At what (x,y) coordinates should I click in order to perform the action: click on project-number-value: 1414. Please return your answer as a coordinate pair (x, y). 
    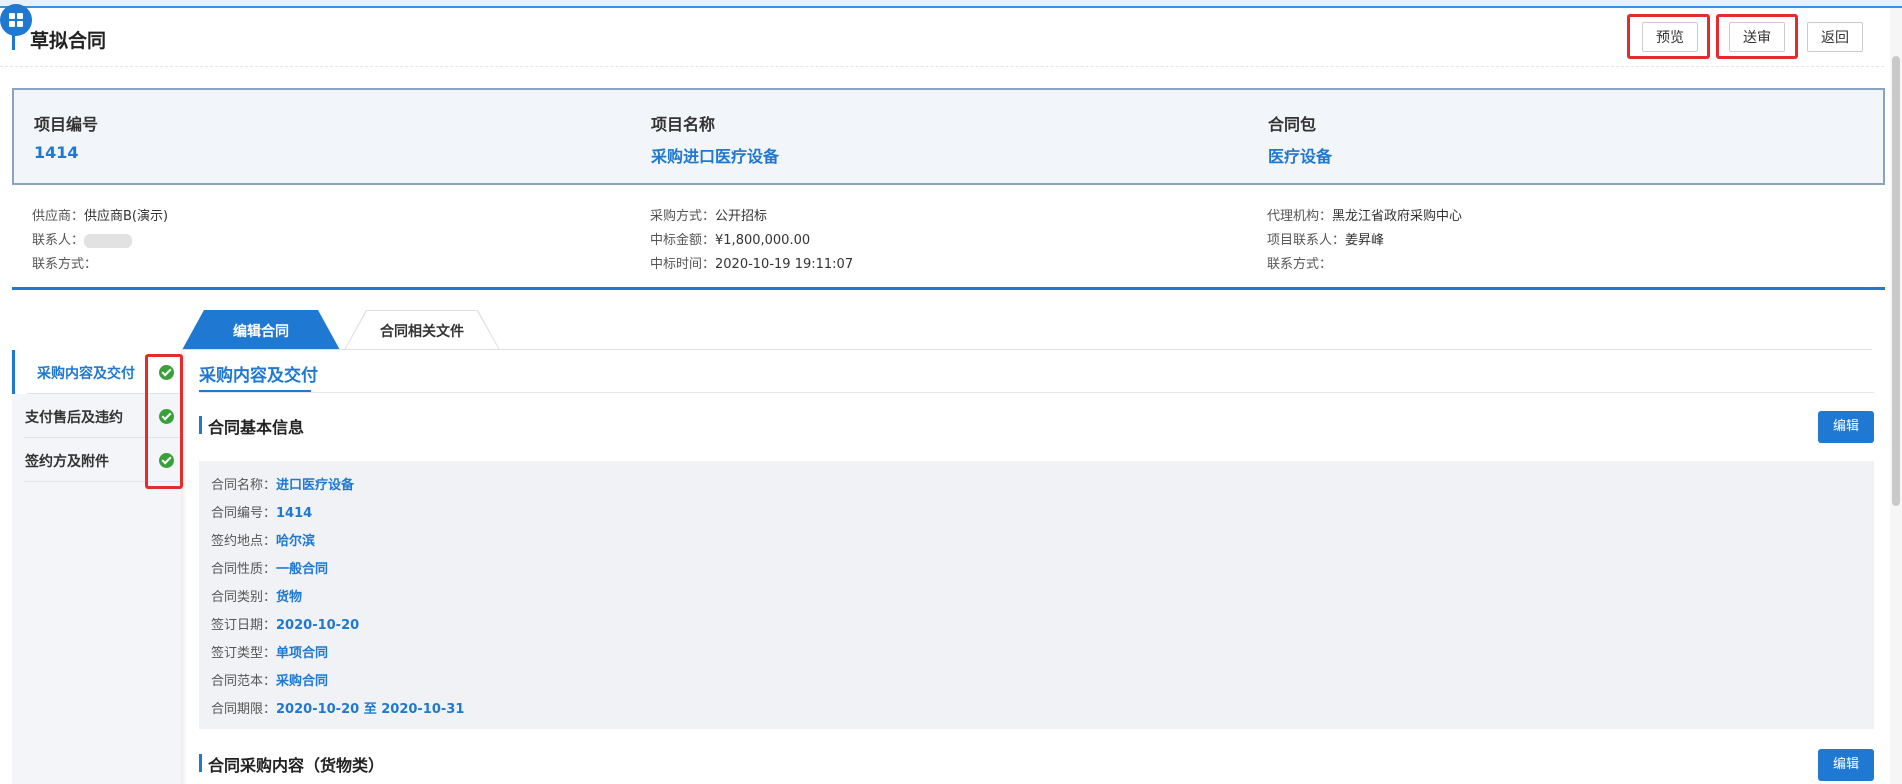
    Looking at the image, I should click on (56, 152).